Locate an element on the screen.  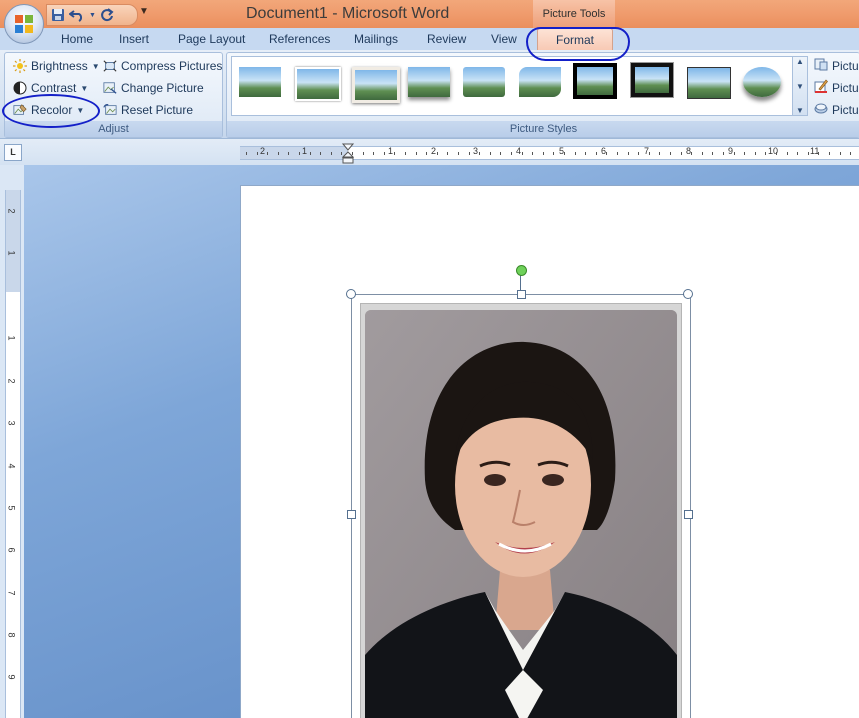
pencil-icon is located at coordinates (821, 87).